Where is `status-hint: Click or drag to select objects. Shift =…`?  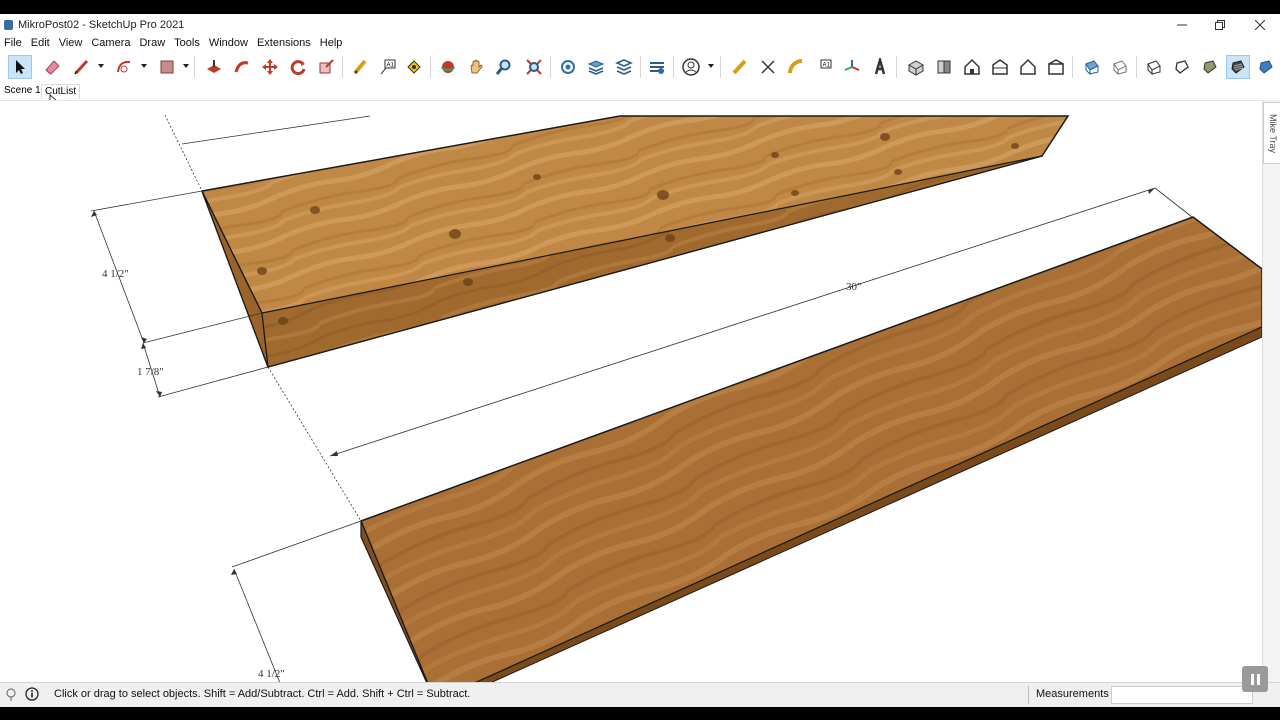
status-hint: Click or drag to select objects. Shift =… is located at coordinates (262, 694).